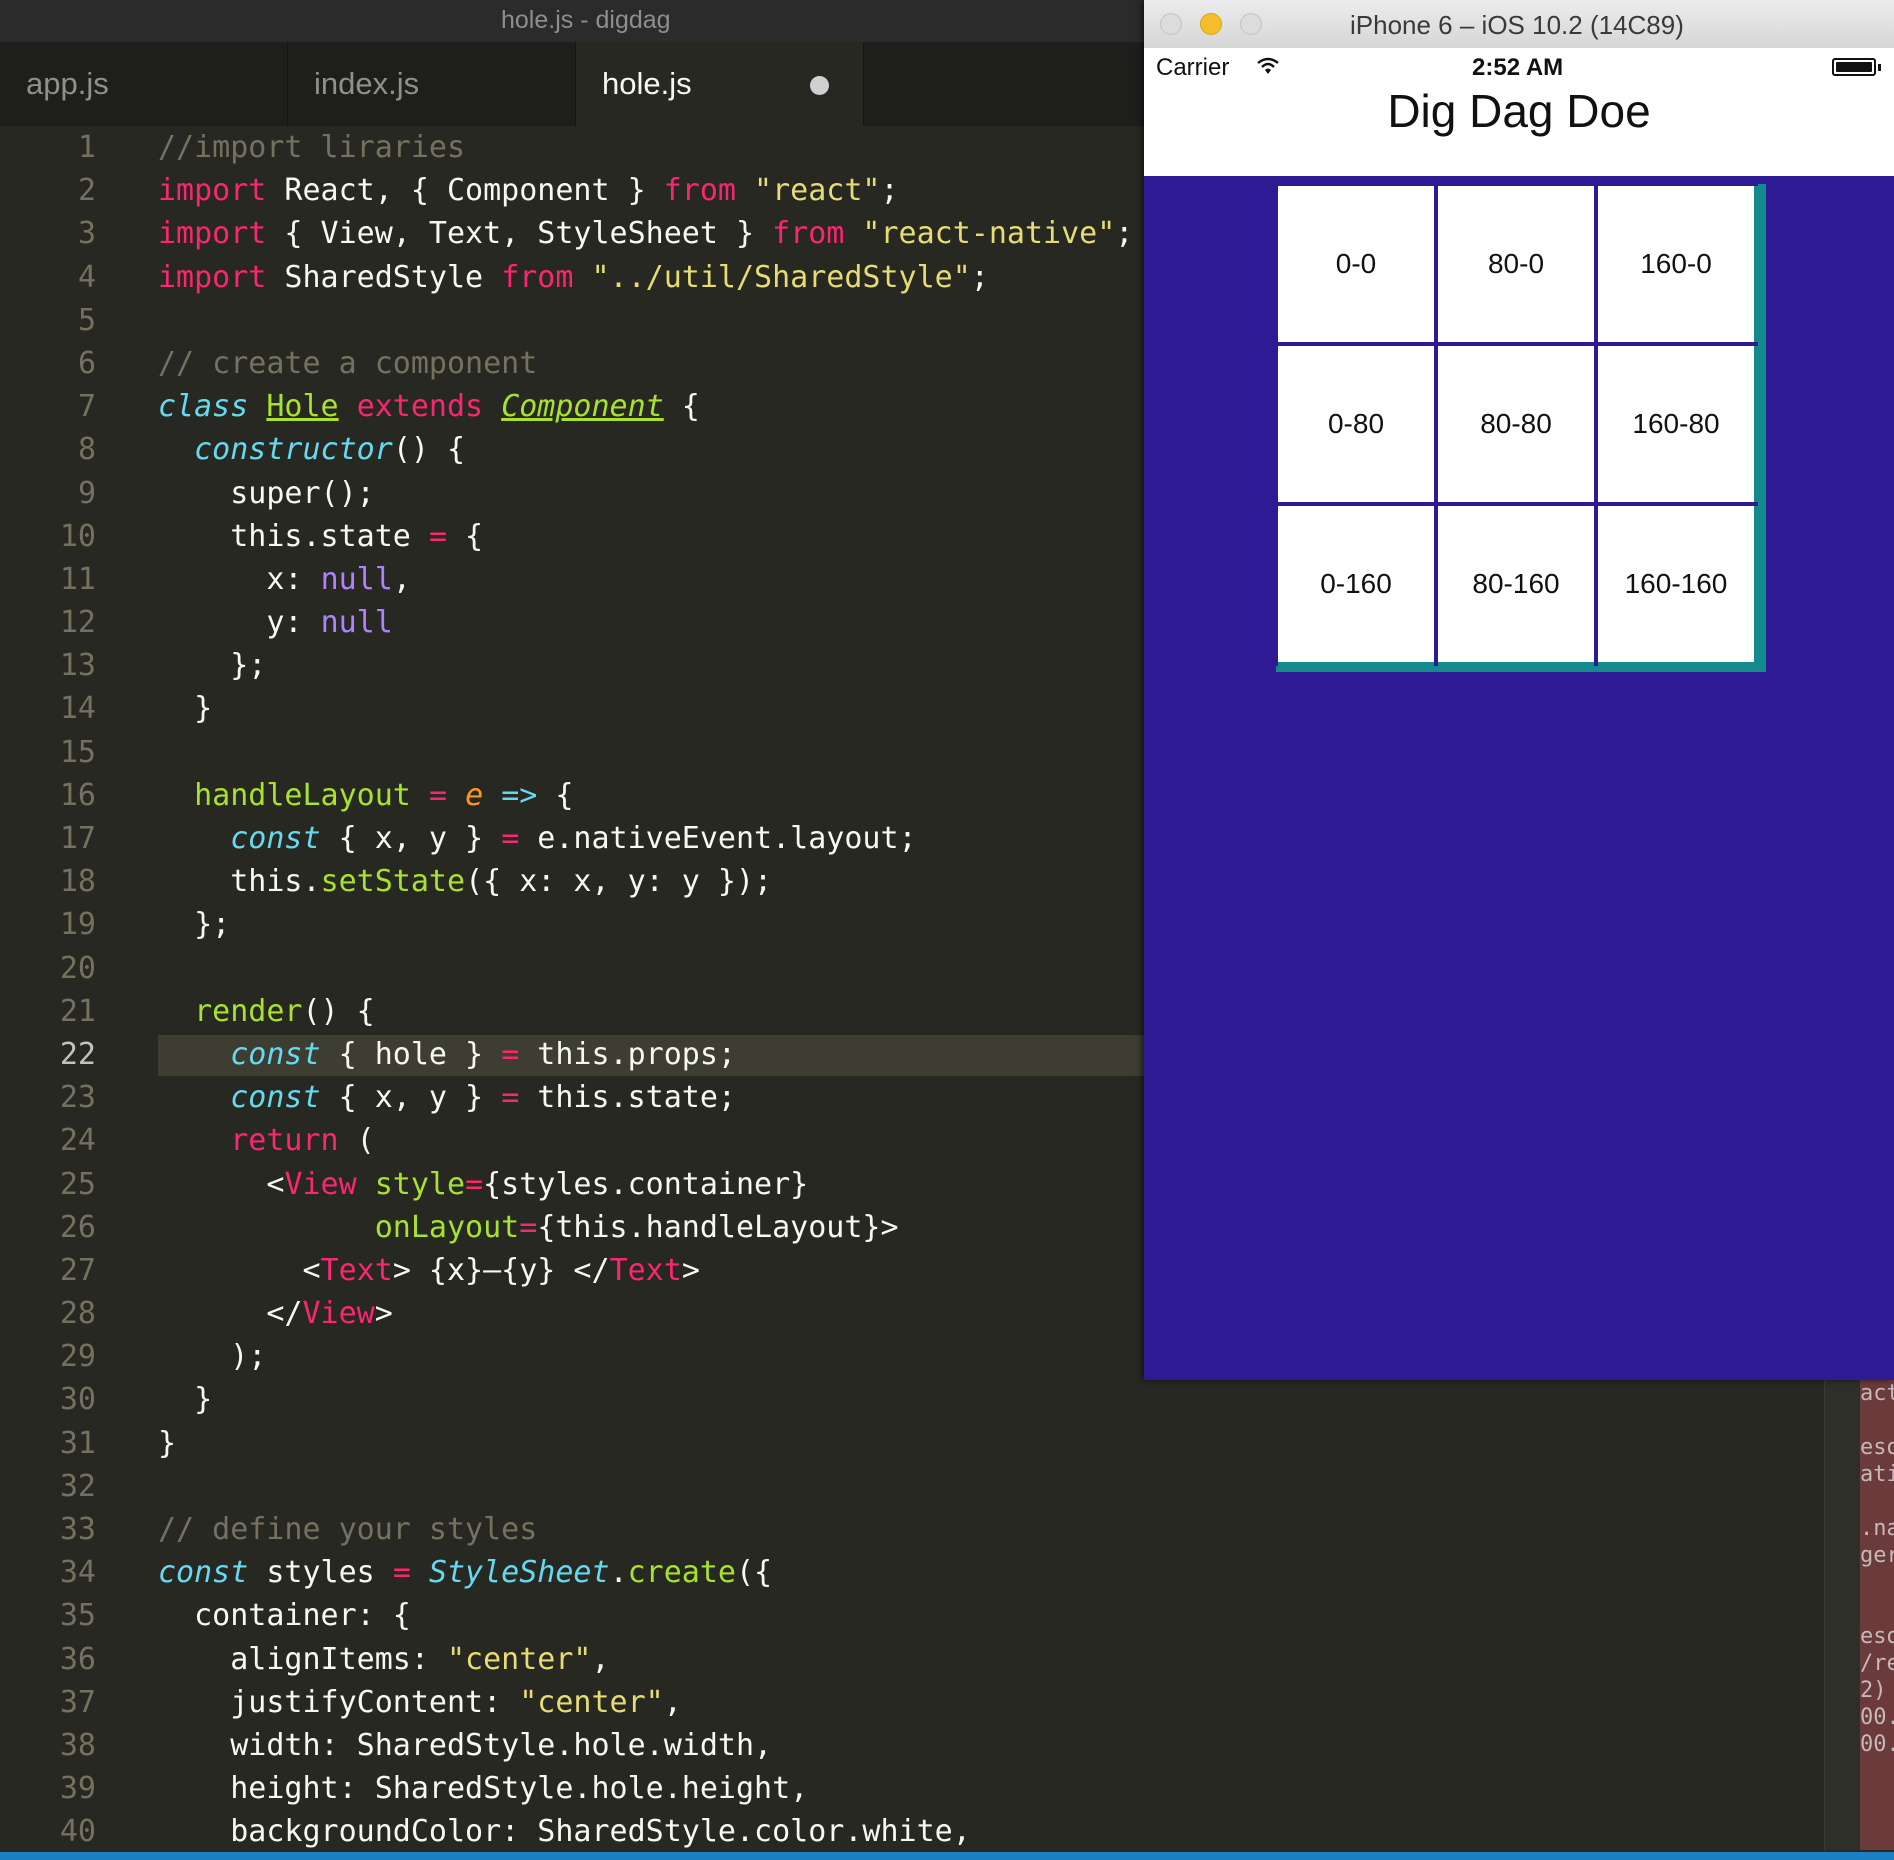 This screenshot has height=1860, width=1894. What do you see at coordinates (647, 83) in the screenshot?
I see `tab-label: hole.js` at bounding box center [647, 83].